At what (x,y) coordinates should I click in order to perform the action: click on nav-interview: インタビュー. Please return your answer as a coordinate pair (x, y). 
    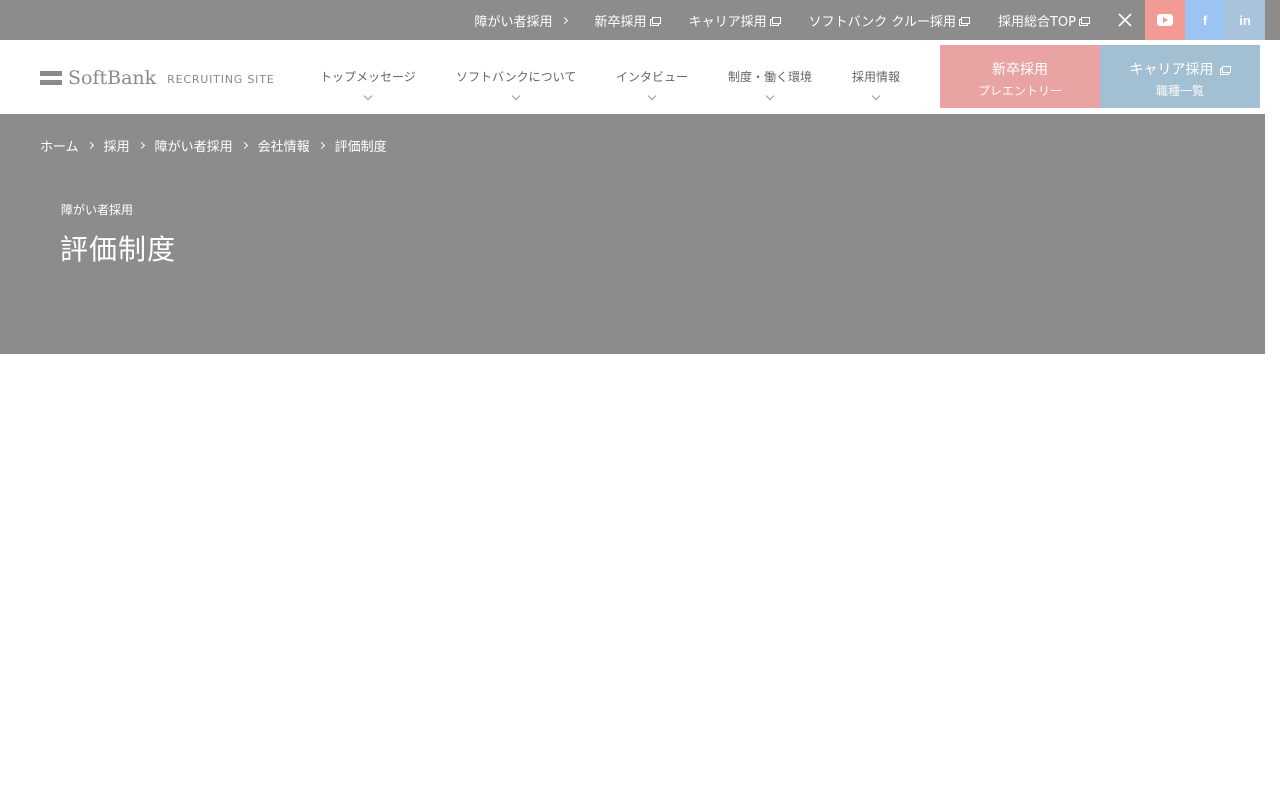
    Looking at the image, I should click on (652, 84).